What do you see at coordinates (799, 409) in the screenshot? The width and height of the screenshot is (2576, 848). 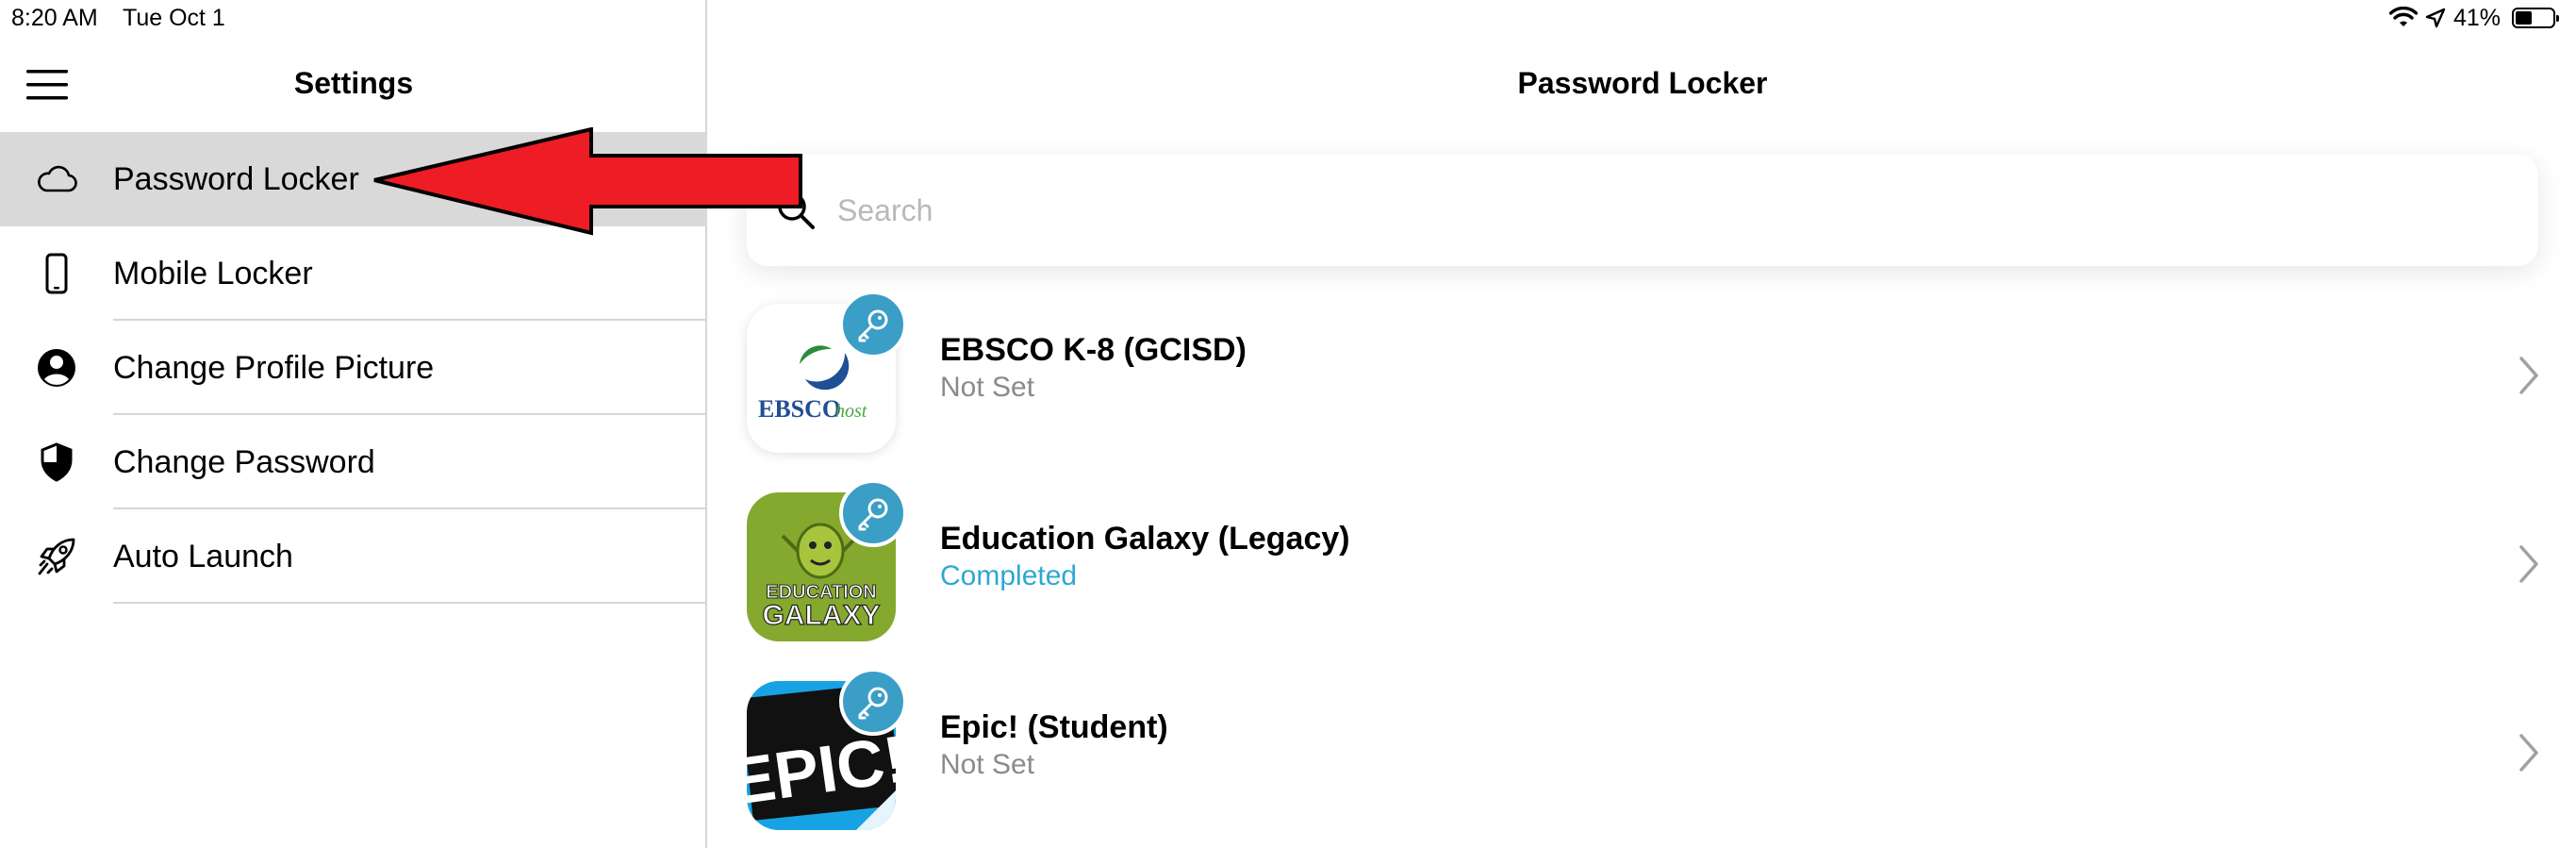 I see `svg-text: EBSCO` at bounding box center [799, 409].